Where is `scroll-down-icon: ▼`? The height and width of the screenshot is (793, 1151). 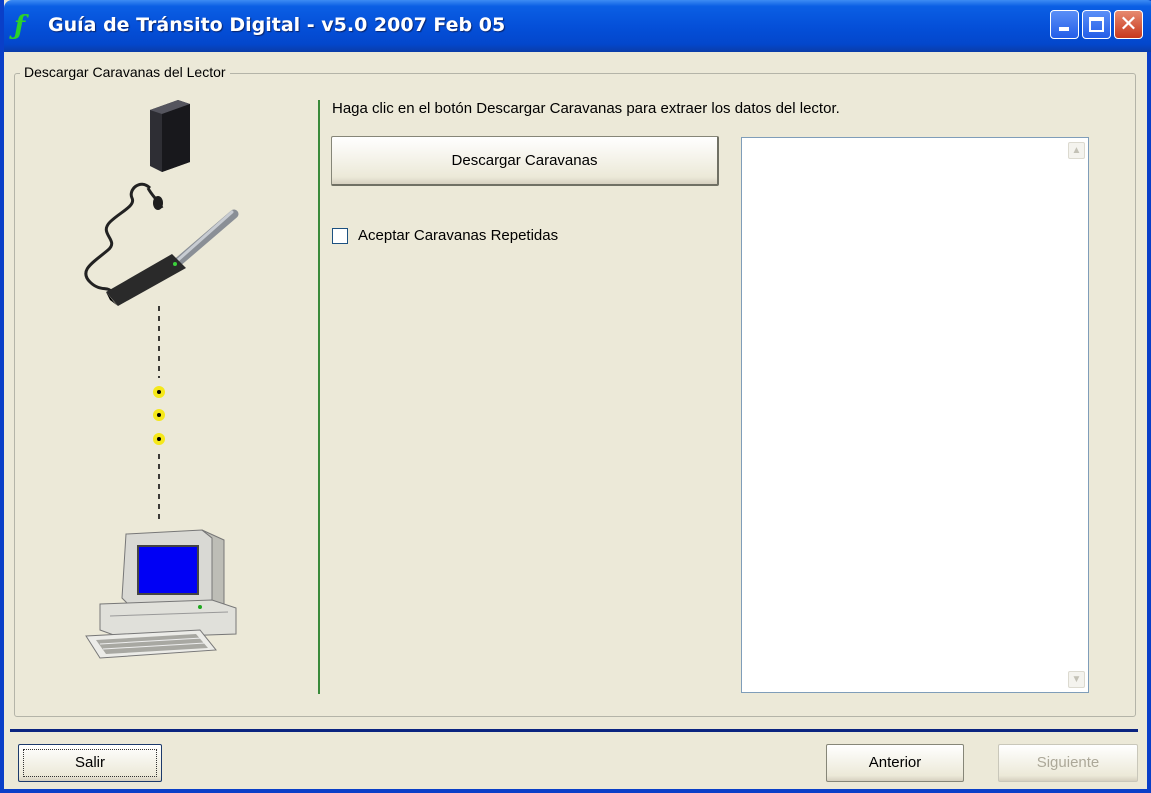
scroll-down-icon: ▼ is located at coordinates (1076, 679).